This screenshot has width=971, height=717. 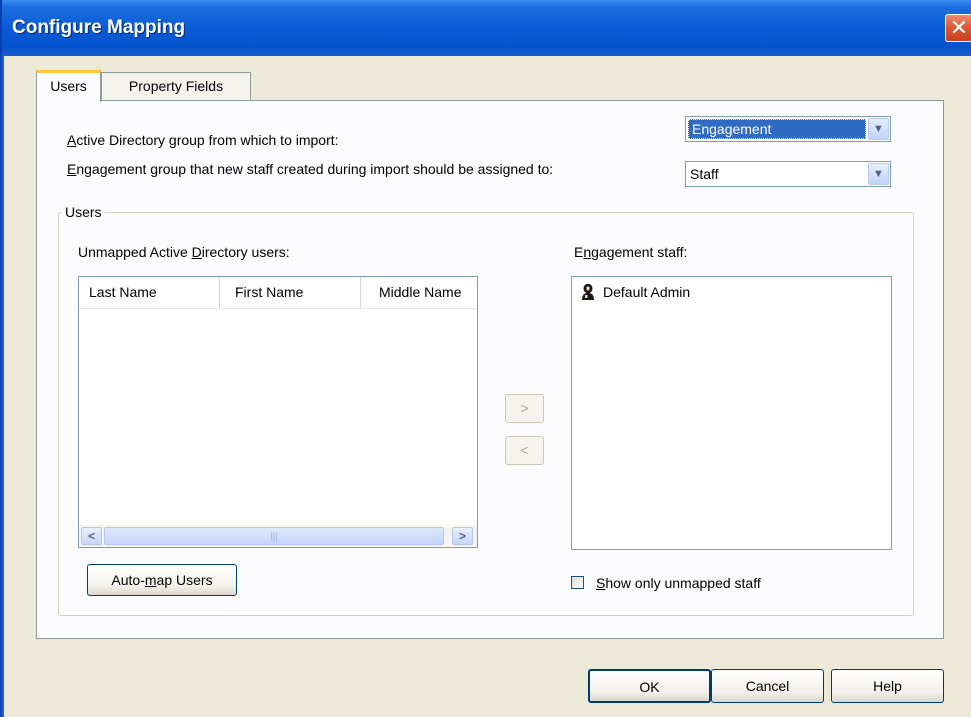 I want to click on scroll-thumb: |||, so click(x=274, y=536).